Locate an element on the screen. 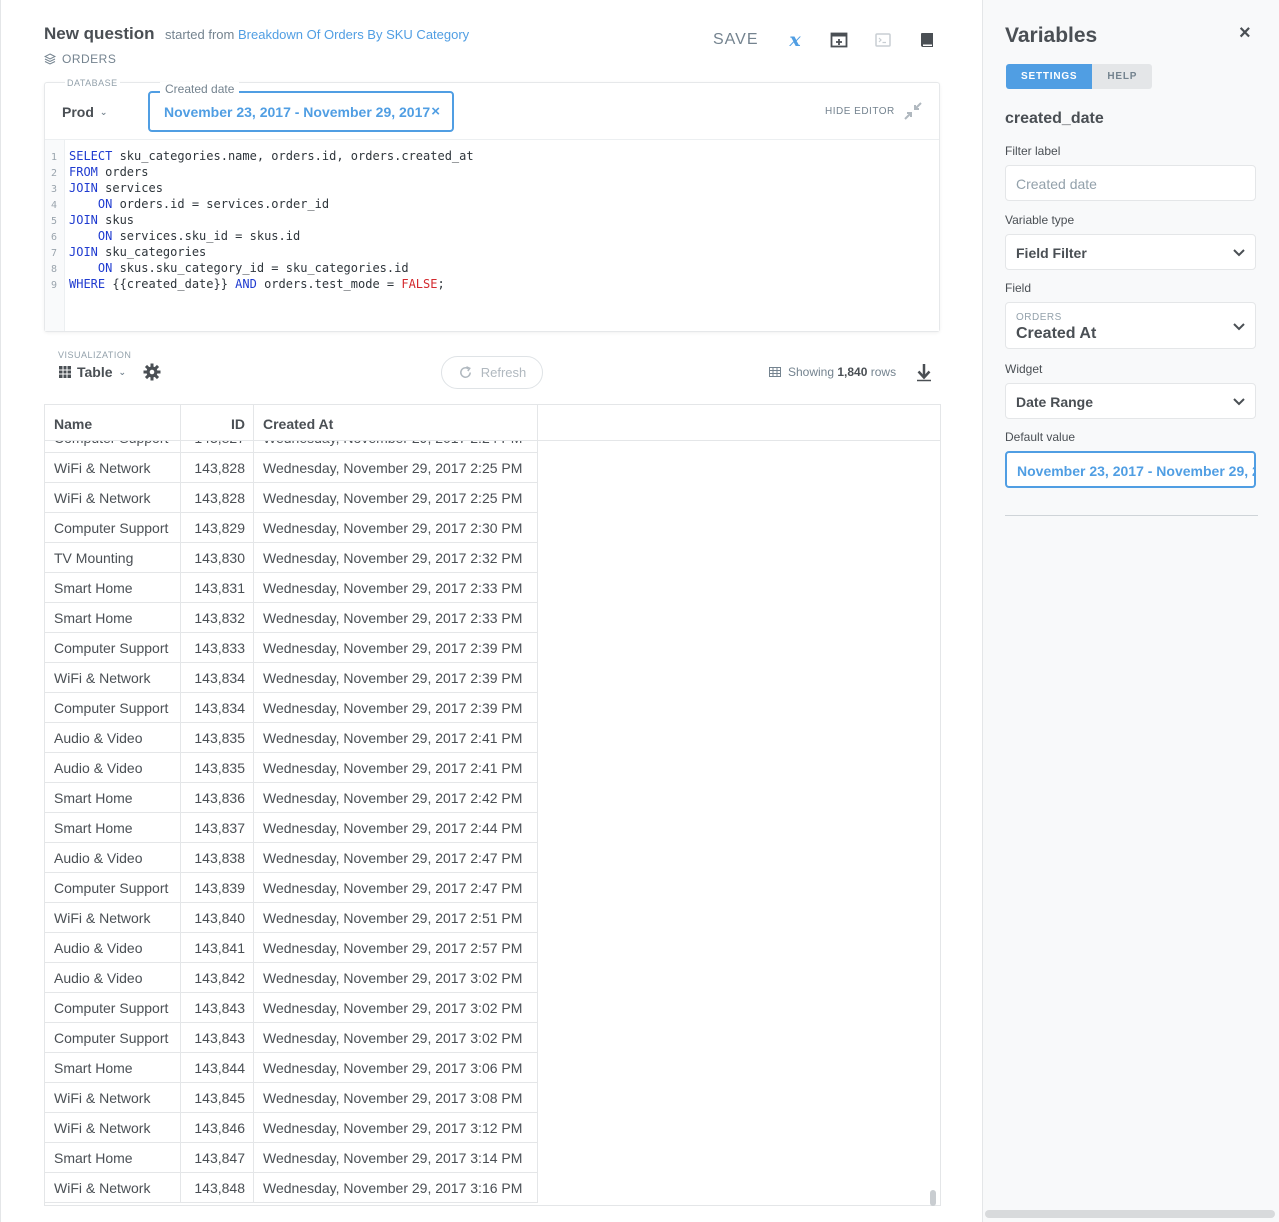 Image resolution: width=1279 pixels, height=1222 pixels. cell-created-at: Wednesday, November 29, 2017 2:51 PM is located at coordinates (392, 918).